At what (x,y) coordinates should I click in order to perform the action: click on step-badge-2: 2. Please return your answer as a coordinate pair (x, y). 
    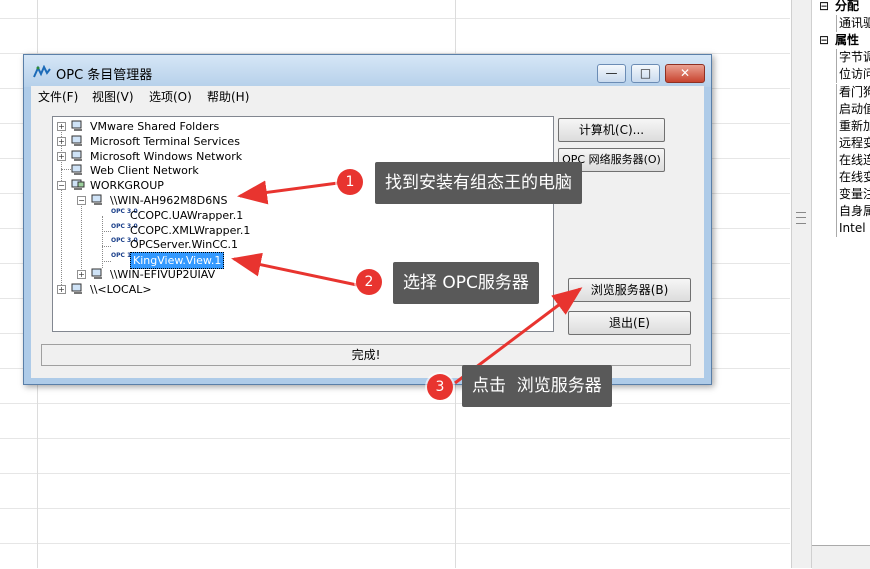
    Looking at the image, I should click on (369, 282).